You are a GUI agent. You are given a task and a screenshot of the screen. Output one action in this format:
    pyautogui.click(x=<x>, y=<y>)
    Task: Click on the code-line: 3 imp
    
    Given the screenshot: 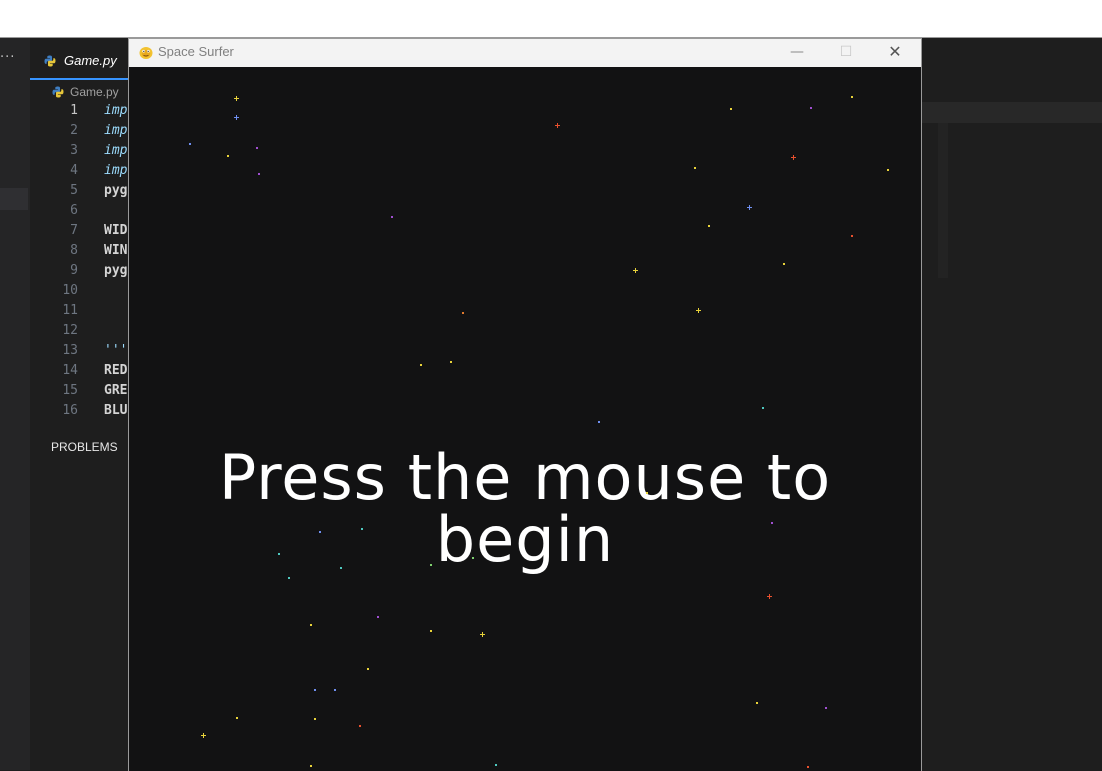 What is the action you would take?
    pyautogui.click(x=65, y=153)
    